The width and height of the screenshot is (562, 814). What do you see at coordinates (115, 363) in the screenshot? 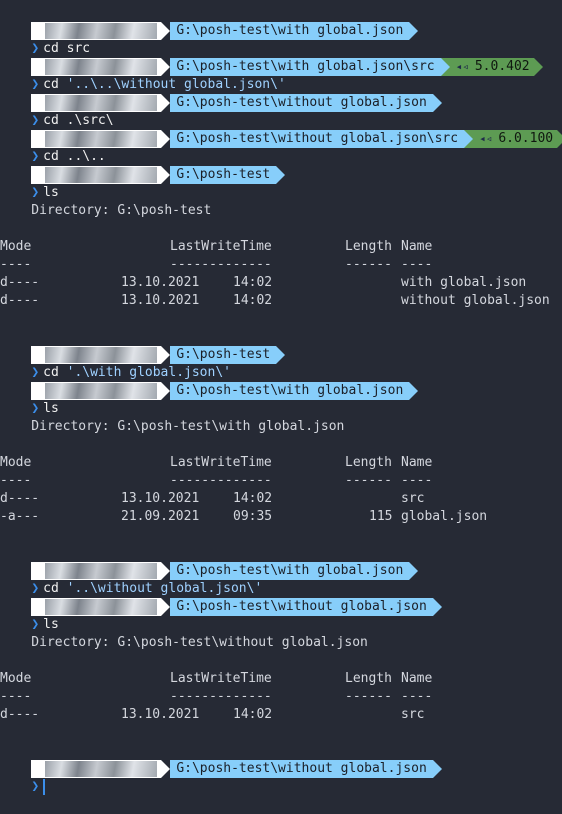
I see `command-line: ❯ cd '.\with global.json\'` at bounding box center [115, 363].